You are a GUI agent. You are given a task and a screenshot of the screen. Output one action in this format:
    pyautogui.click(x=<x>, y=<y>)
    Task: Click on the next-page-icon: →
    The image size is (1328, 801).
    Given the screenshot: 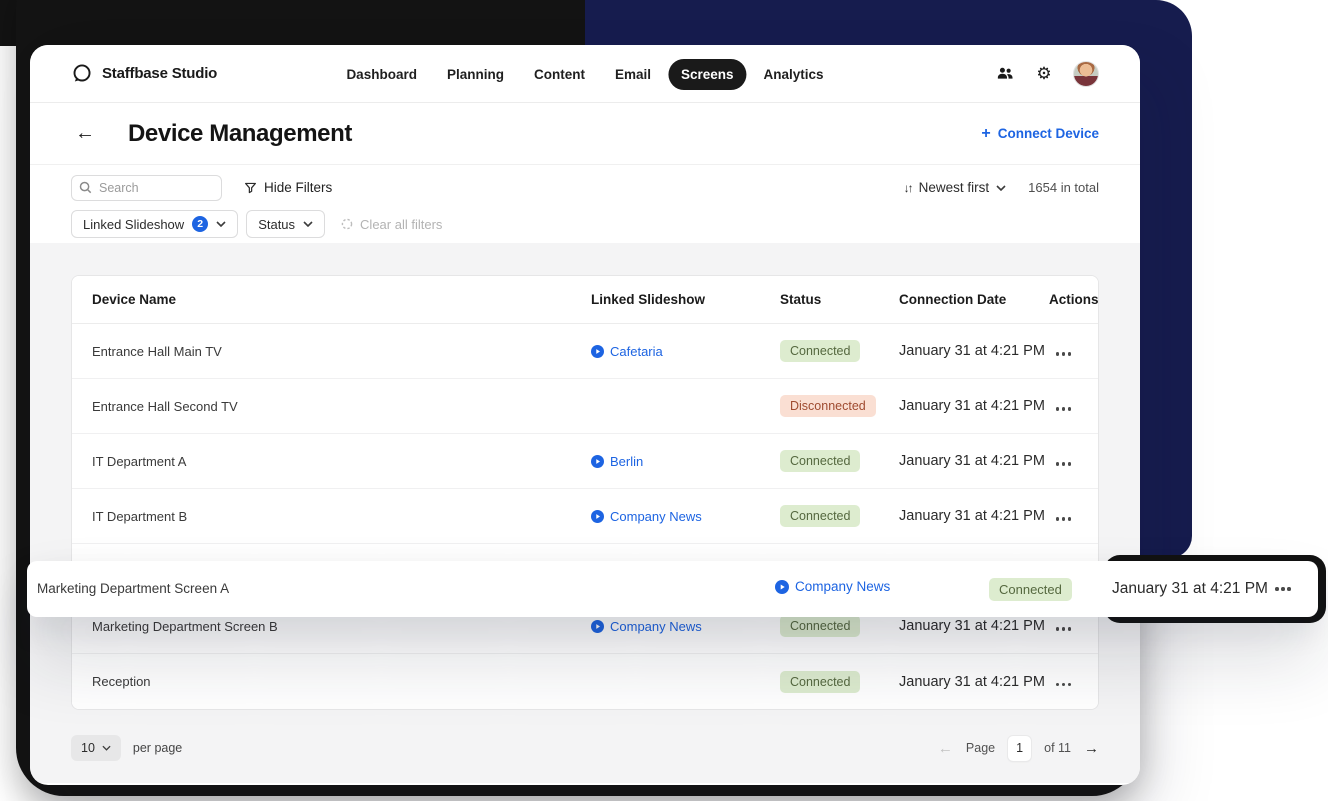 What is the action you would take?
    pyautogui.click(x=1091, y=748)
    